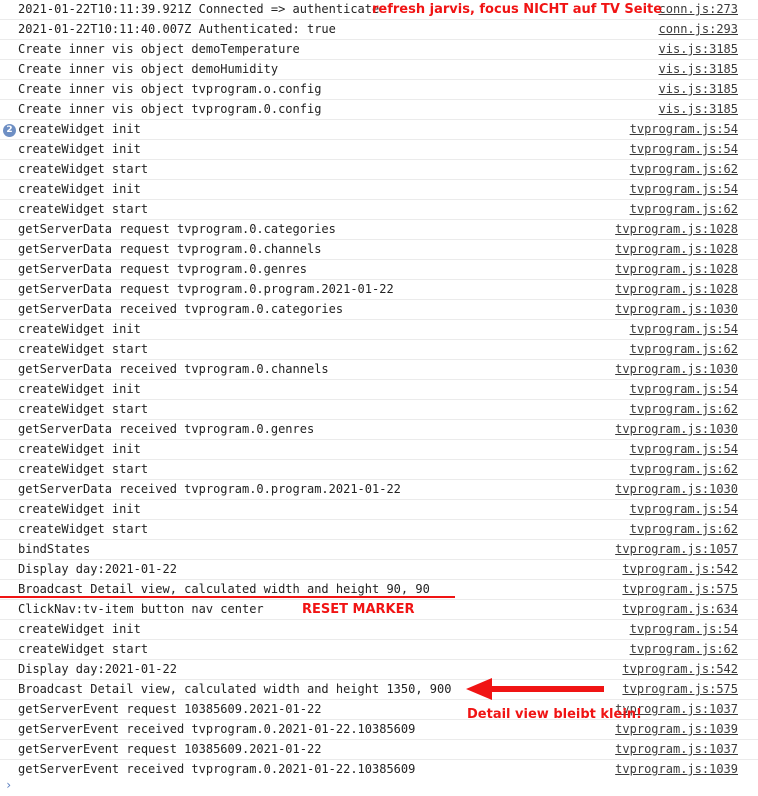 This screenshot has height=796, width=758. Describe the element at coordinates (379, 550) in the screenshot. I see `console-log-row: bindStates tvprogram.js:1057` at that location.